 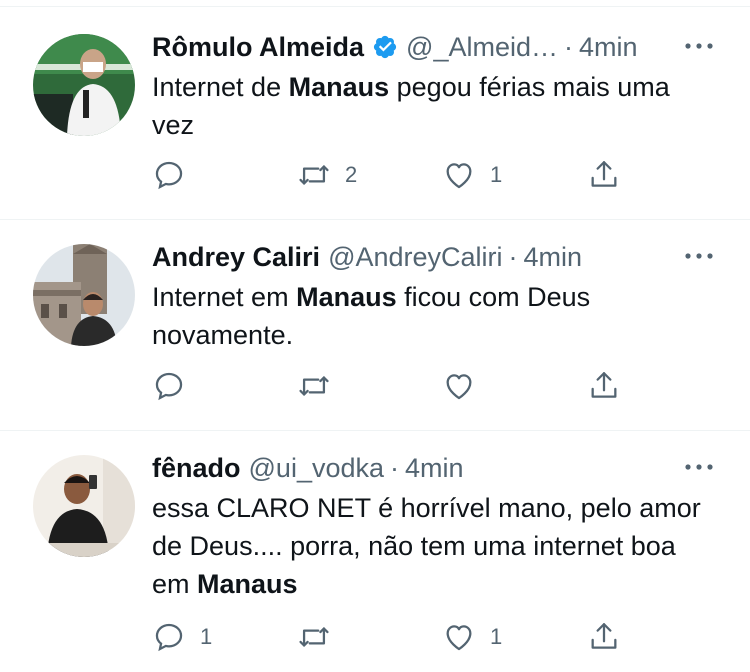 What do you see at coordinates (415, 257) in the screenshot?
I see `author-handle: @AndreyCaliri` at bounding box center [415, 257].